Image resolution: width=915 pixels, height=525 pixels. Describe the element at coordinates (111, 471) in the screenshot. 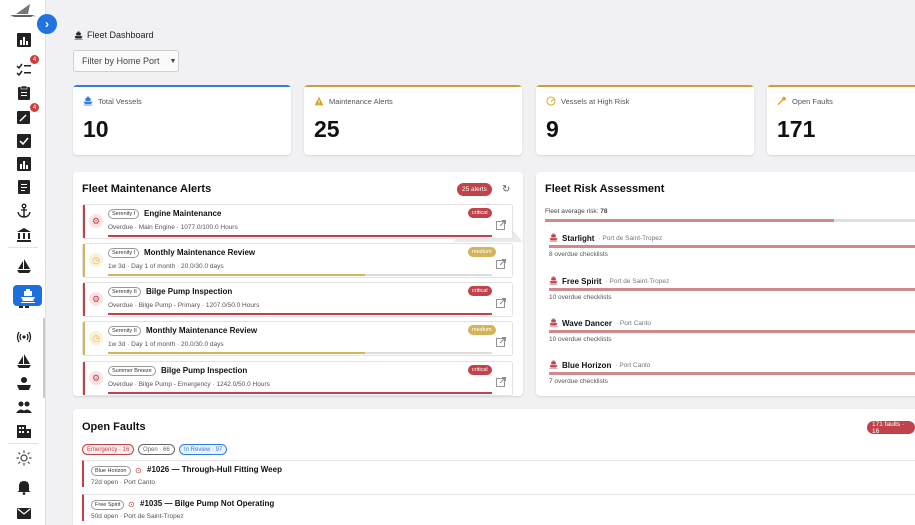

I see `vessel-tag: Blue Horizon` at that location.